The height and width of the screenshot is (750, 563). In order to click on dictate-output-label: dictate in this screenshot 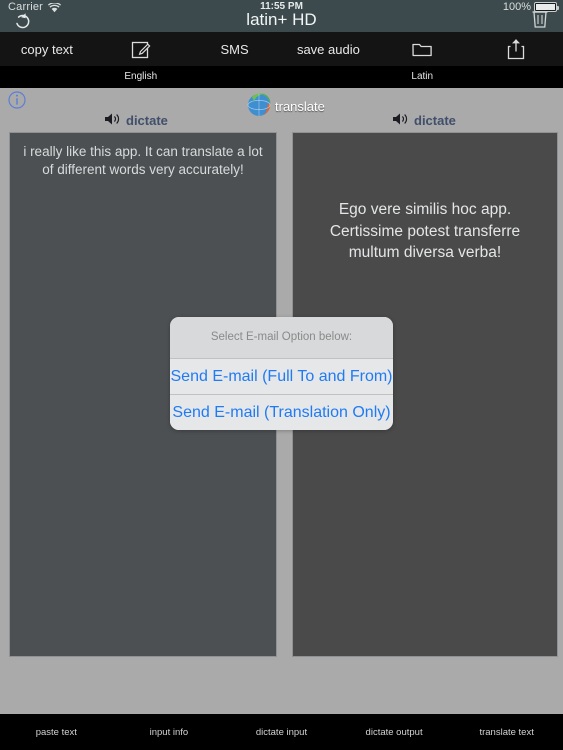, I will do `click(435, 120)`.